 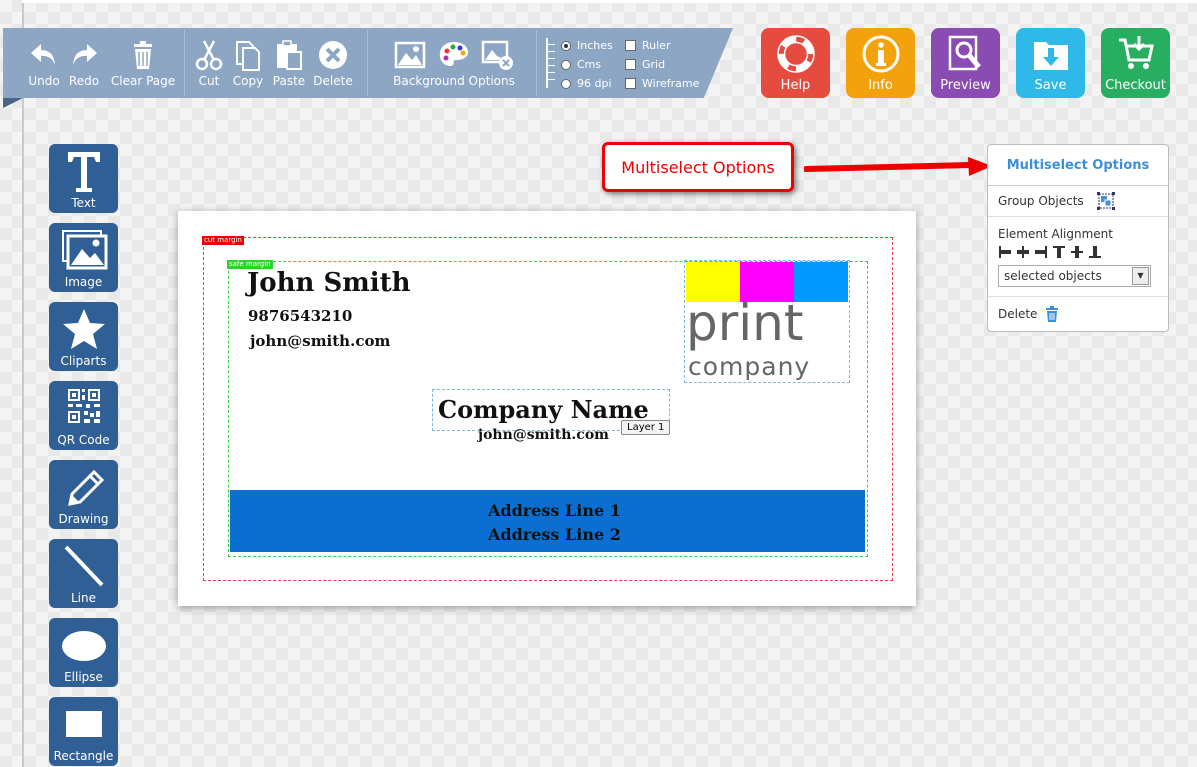 I want to click on redo-icon, so click(x=85, y=54).